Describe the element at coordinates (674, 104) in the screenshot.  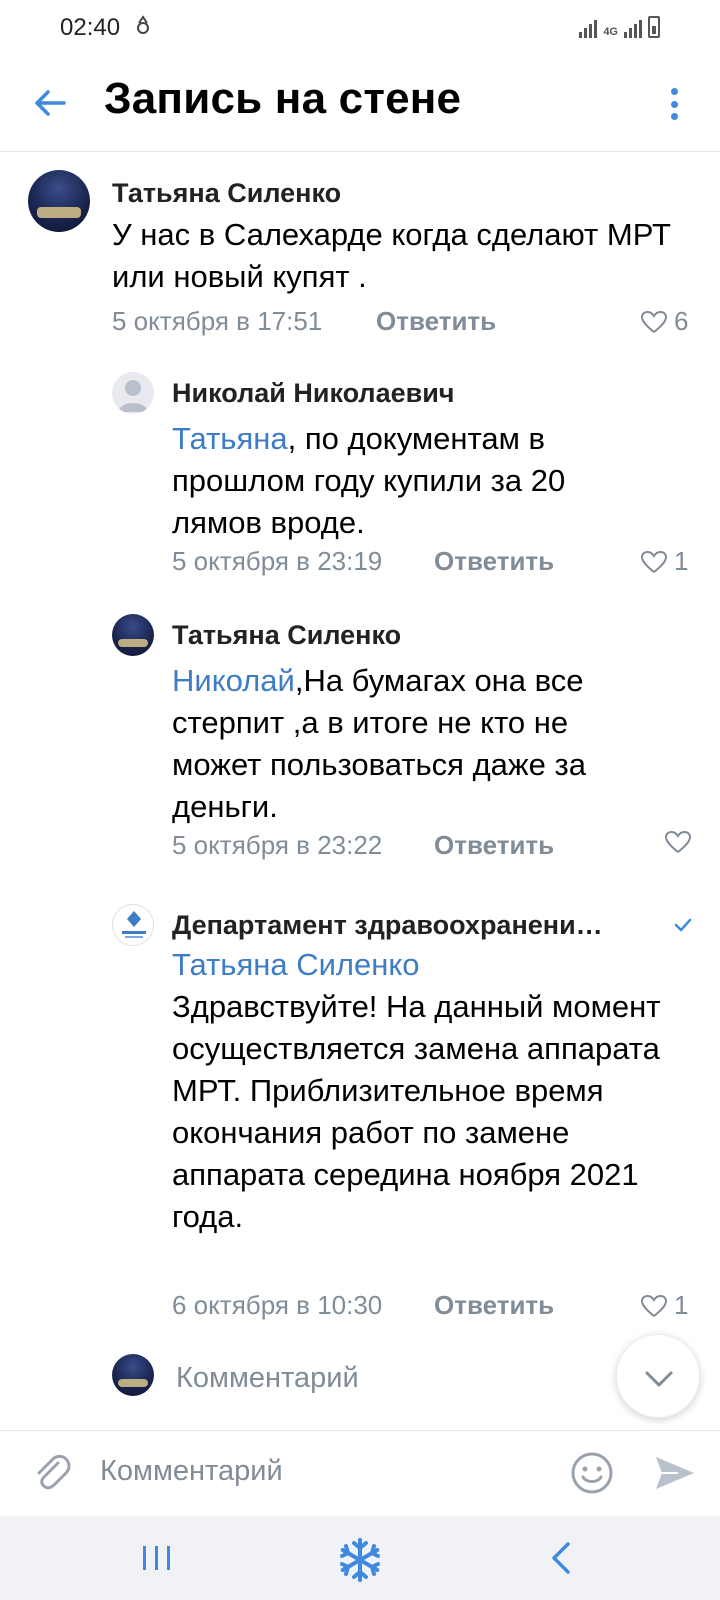
I see `more-vertical-icon` at that location.